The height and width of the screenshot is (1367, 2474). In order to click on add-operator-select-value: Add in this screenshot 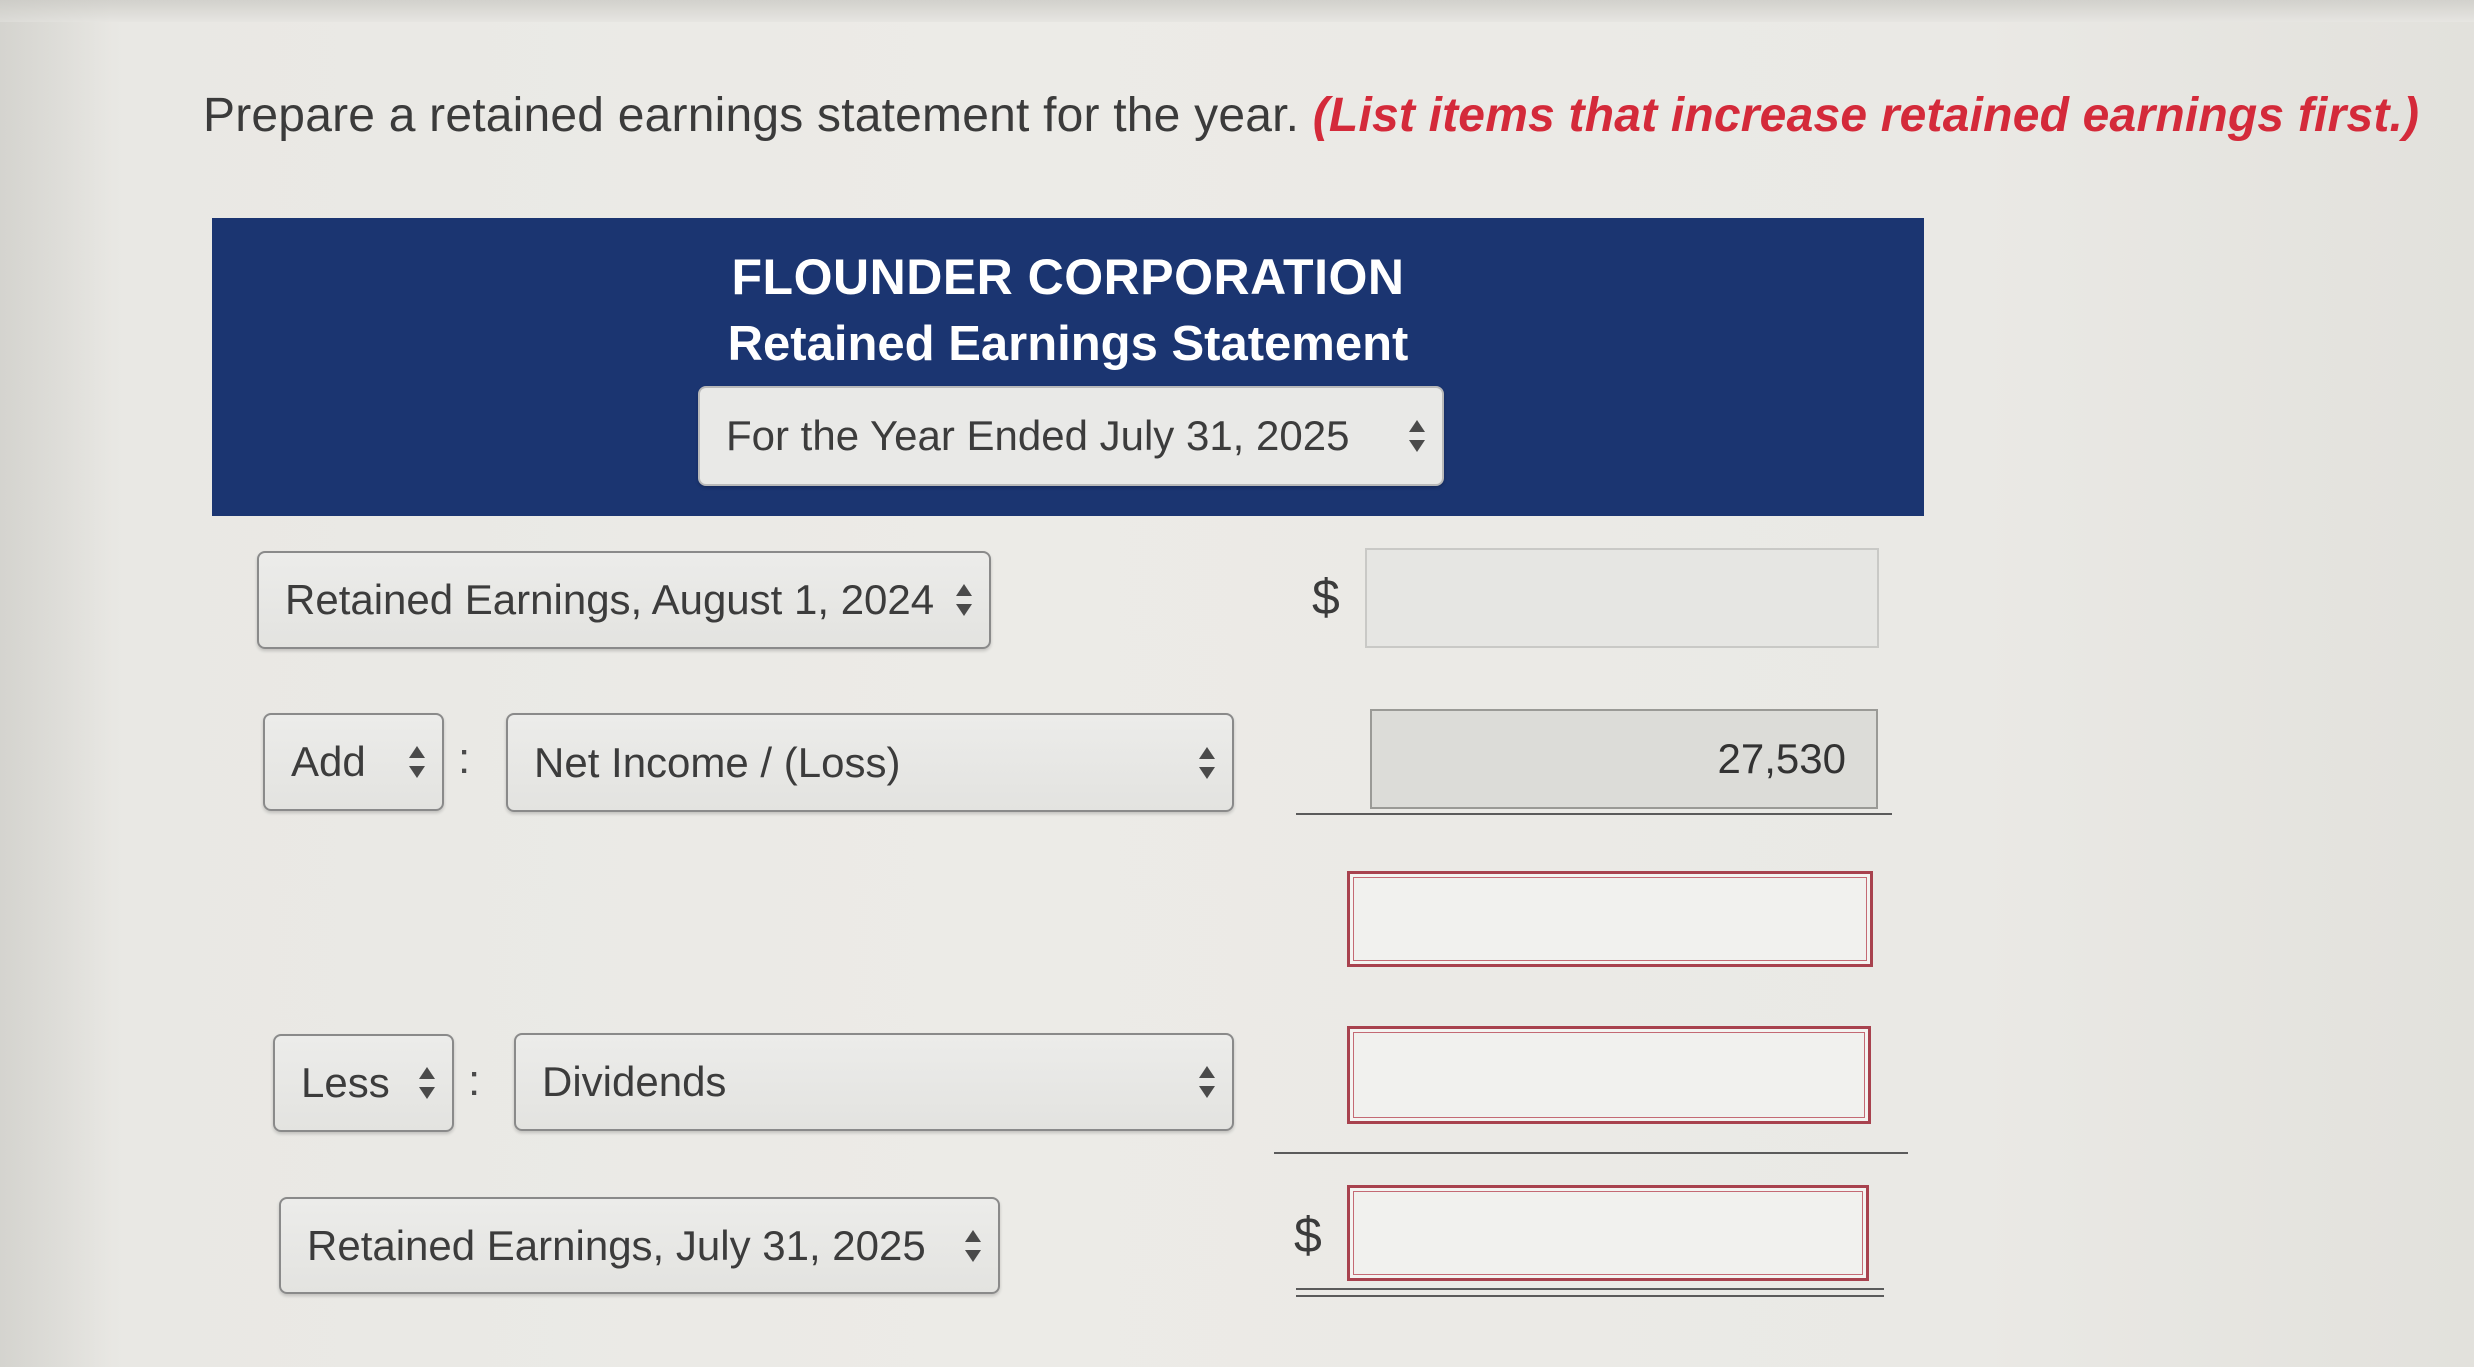, I will do `click(328, 761)`.